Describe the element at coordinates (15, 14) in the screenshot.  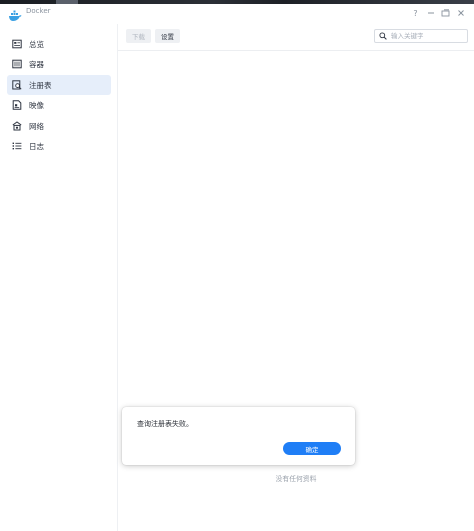
I see `docker-whale-icon` at that location.